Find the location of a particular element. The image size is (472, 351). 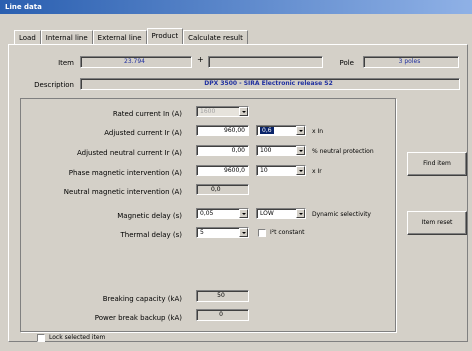

adjusted-neutral-factor-value: 100 is located at coordinates (266, 150).